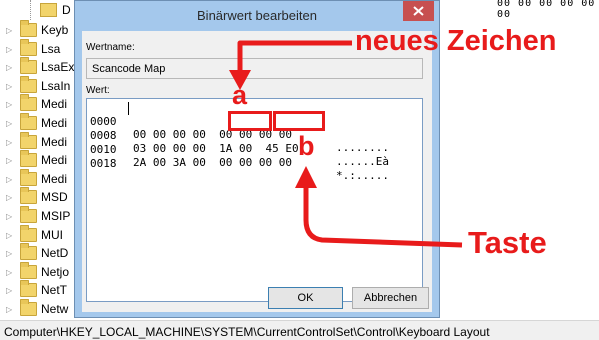 This screenshot has height=340, width=599. Describe the element at coordinates (294, 56) in the screenshot. I see `arrow-to-a` at that location.